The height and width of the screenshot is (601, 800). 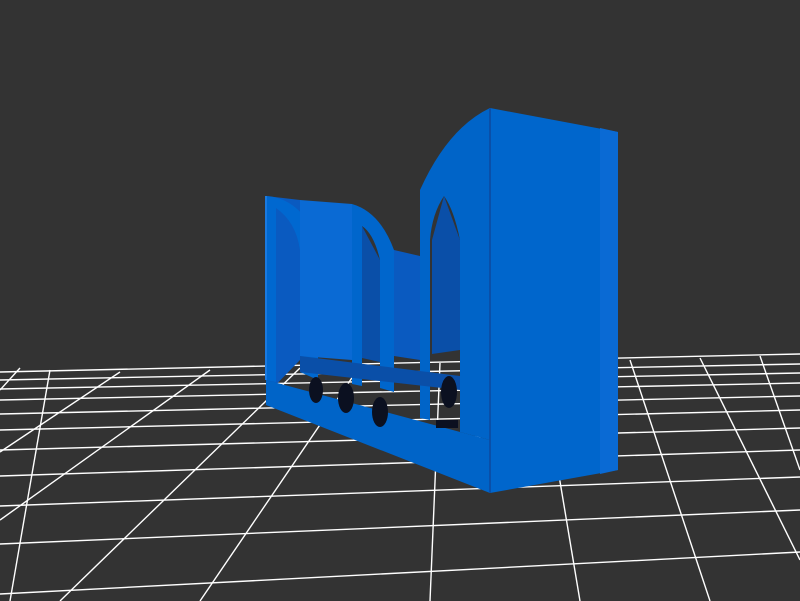 What do you see at coordinates (609, 301) in the screenshot?
I see `model-box-edge` at bounding box center [609, 301].